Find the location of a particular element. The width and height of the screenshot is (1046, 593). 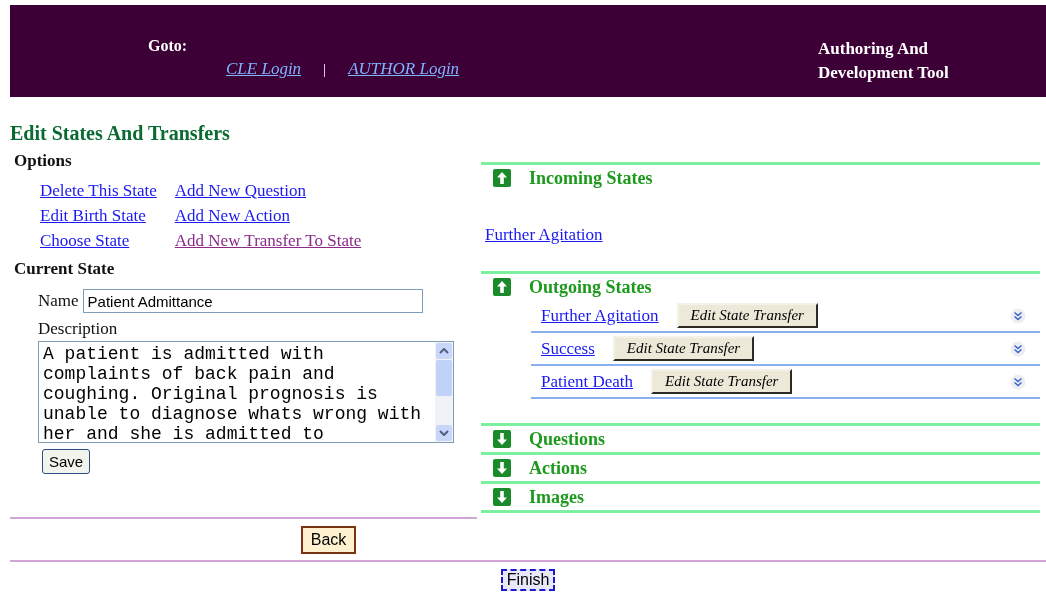

section-title: Questions is located at coordinates (567, 439).